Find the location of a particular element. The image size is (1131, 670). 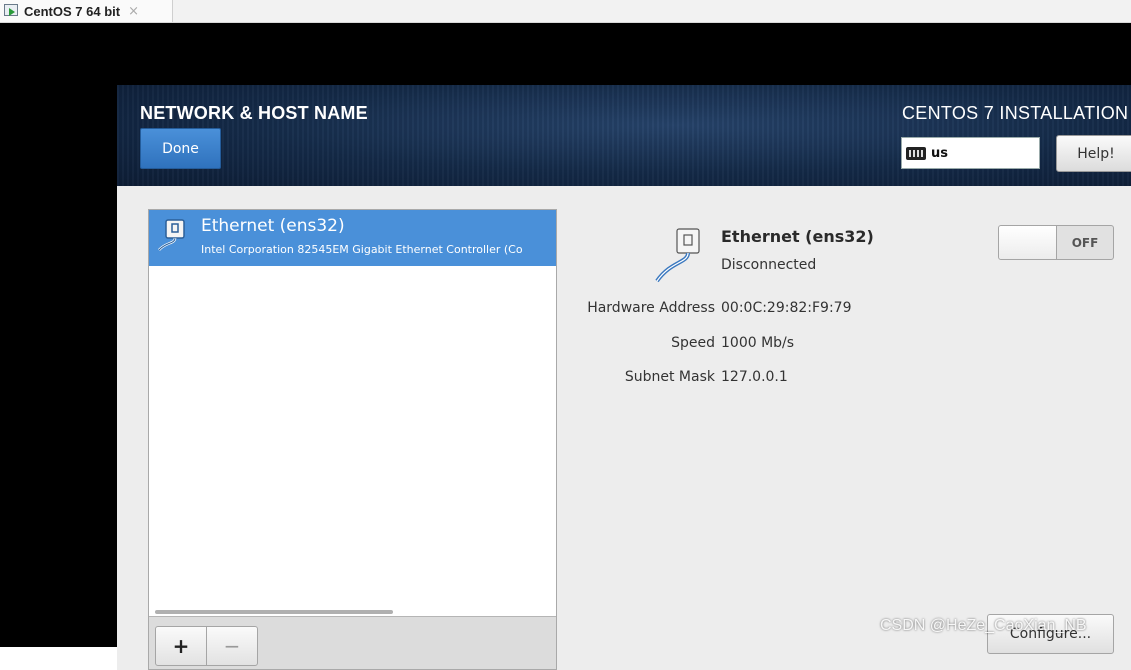

subnet-mask-value: 127.0.0.1 is located at coordinates (754, 377).